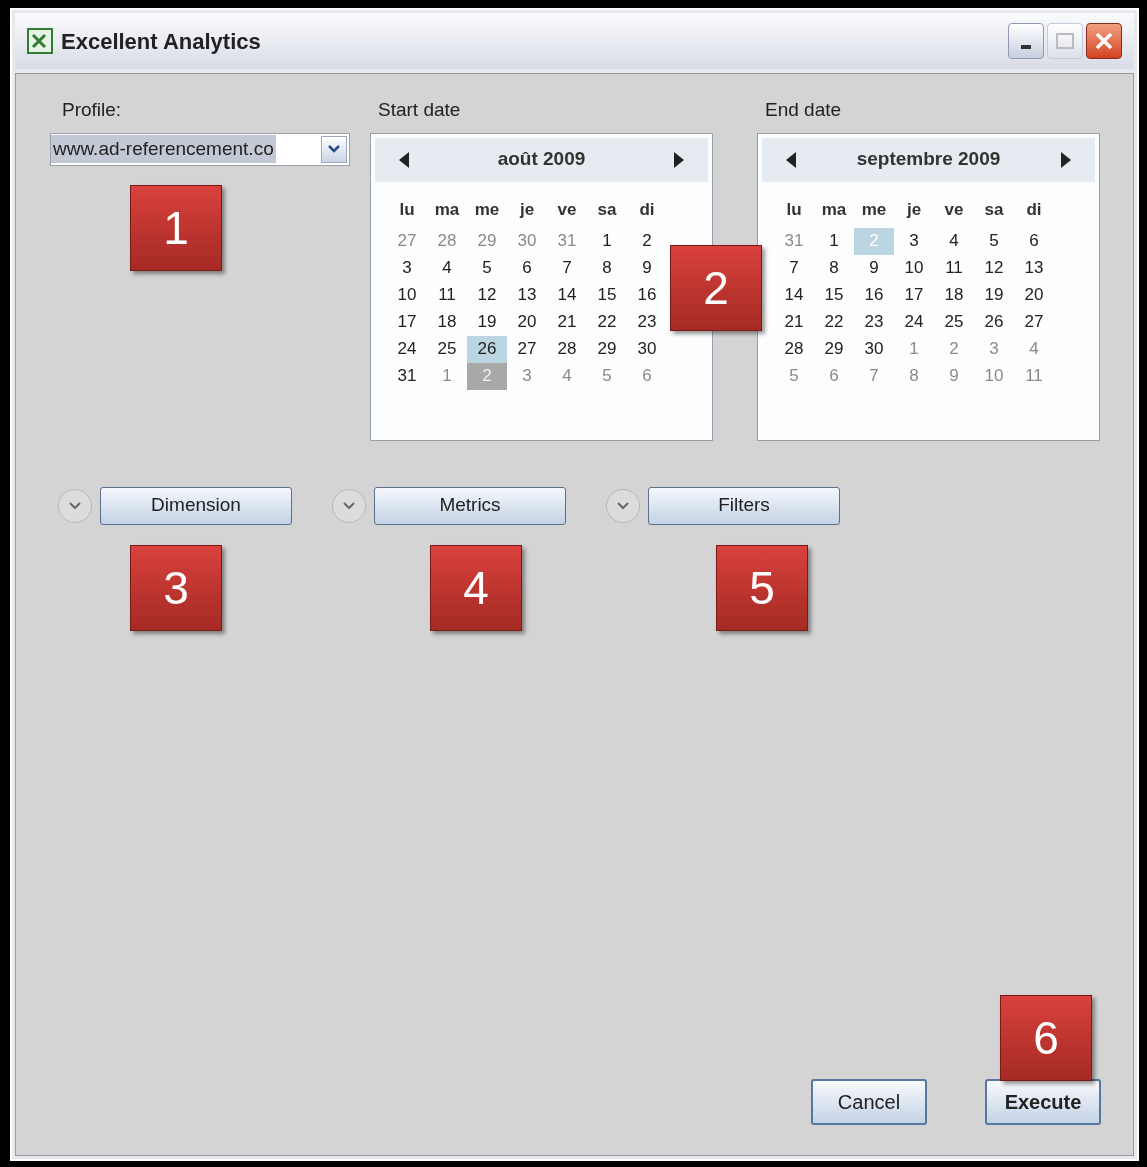 The width and height of the screenshot is (1147, 1167). I want to click on profile-value: www.ad-referencement.co, so click(163, 149).